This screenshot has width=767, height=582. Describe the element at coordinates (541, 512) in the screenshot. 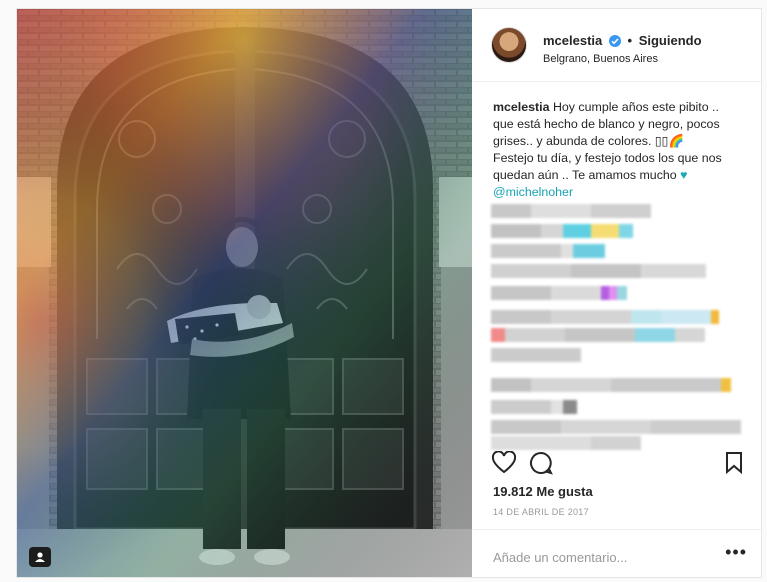

I see `post-date: 14 DE ABRIL DE 2017` at that location.